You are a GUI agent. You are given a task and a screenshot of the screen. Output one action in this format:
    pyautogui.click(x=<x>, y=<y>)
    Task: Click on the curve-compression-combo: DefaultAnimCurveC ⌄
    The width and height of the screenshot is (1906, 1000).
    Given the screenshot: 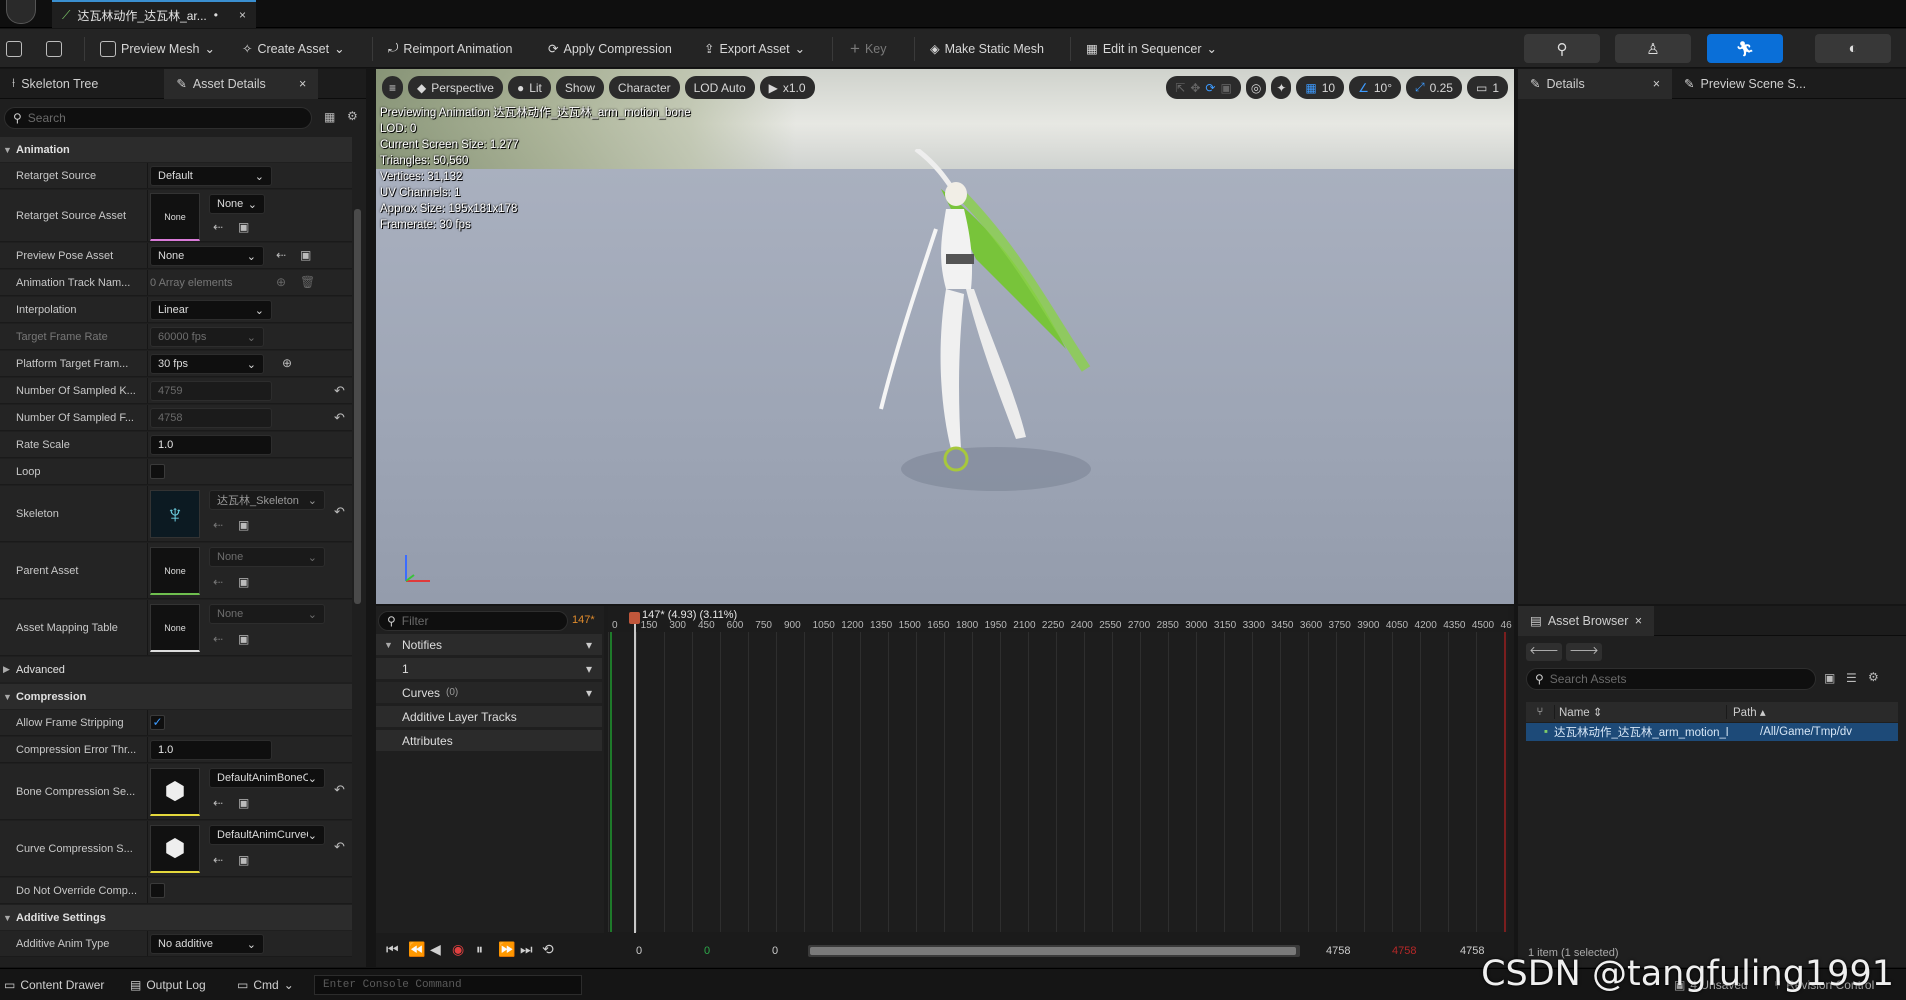 What is the action you would take?
    pyautogui.click(x=267, y=835)
    